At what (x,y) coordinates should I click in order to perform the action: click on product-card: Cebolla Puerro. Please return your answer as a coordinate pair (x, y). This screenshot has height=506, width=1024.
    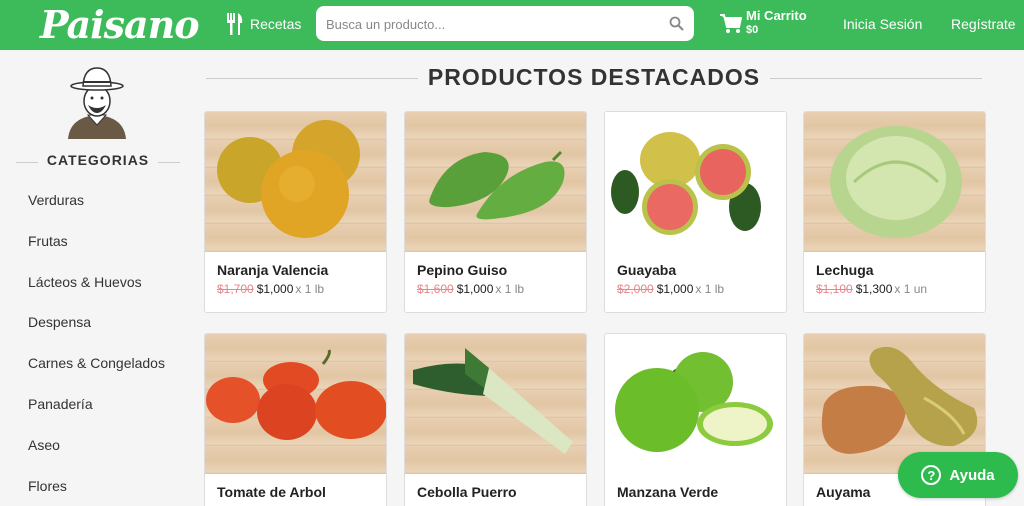
    Looking at the image, I should click on (495, 419).